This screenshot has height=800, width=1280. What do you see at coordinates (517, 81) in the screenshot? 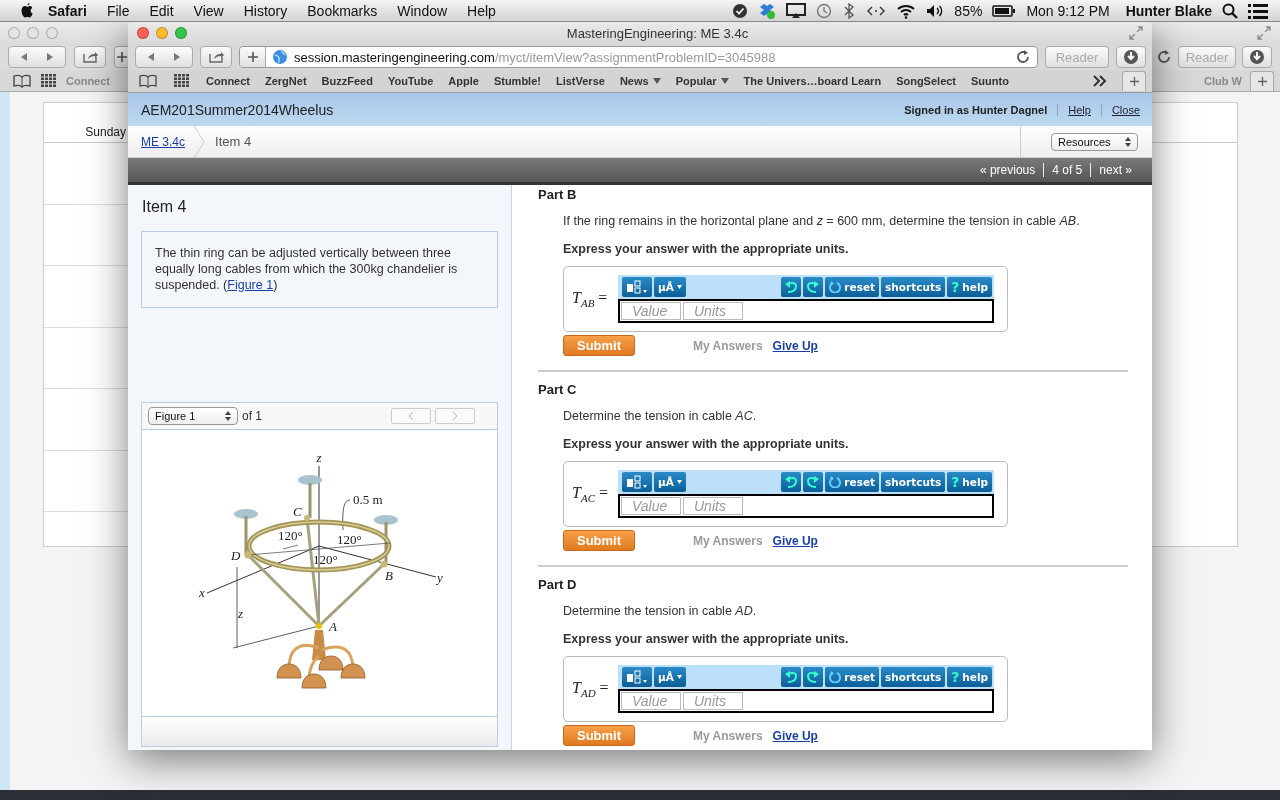
I see `bookmark-link: Stumble!` at bounding box center [517, 81].